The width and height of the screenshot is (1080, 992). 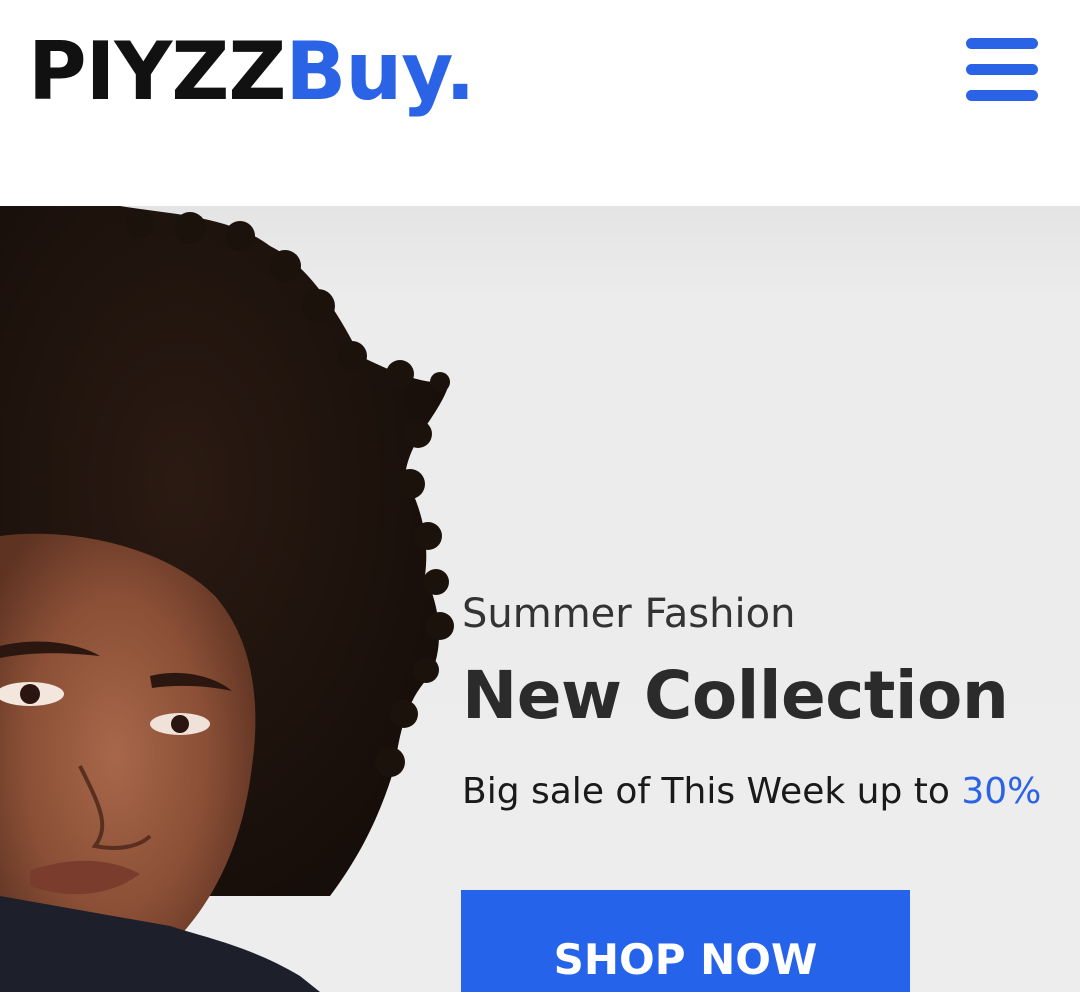 I want to click on site-logo: PIYZZBuy., so click(x=251, y=72).